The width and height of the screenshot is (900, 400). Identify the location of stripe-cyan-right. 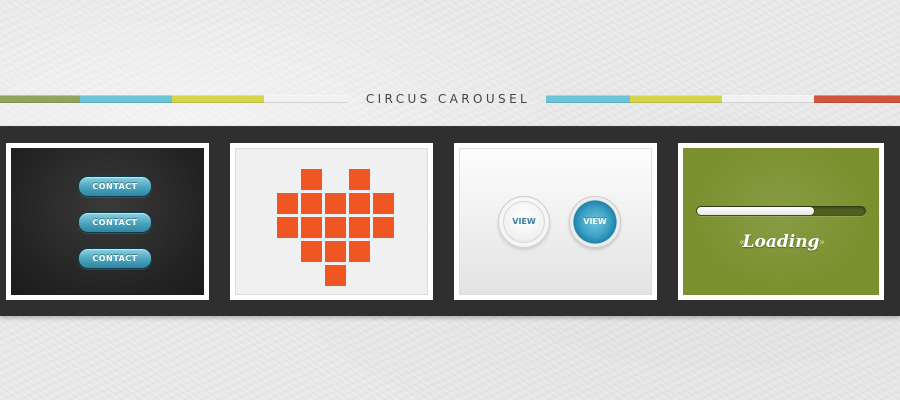
(588, 99).